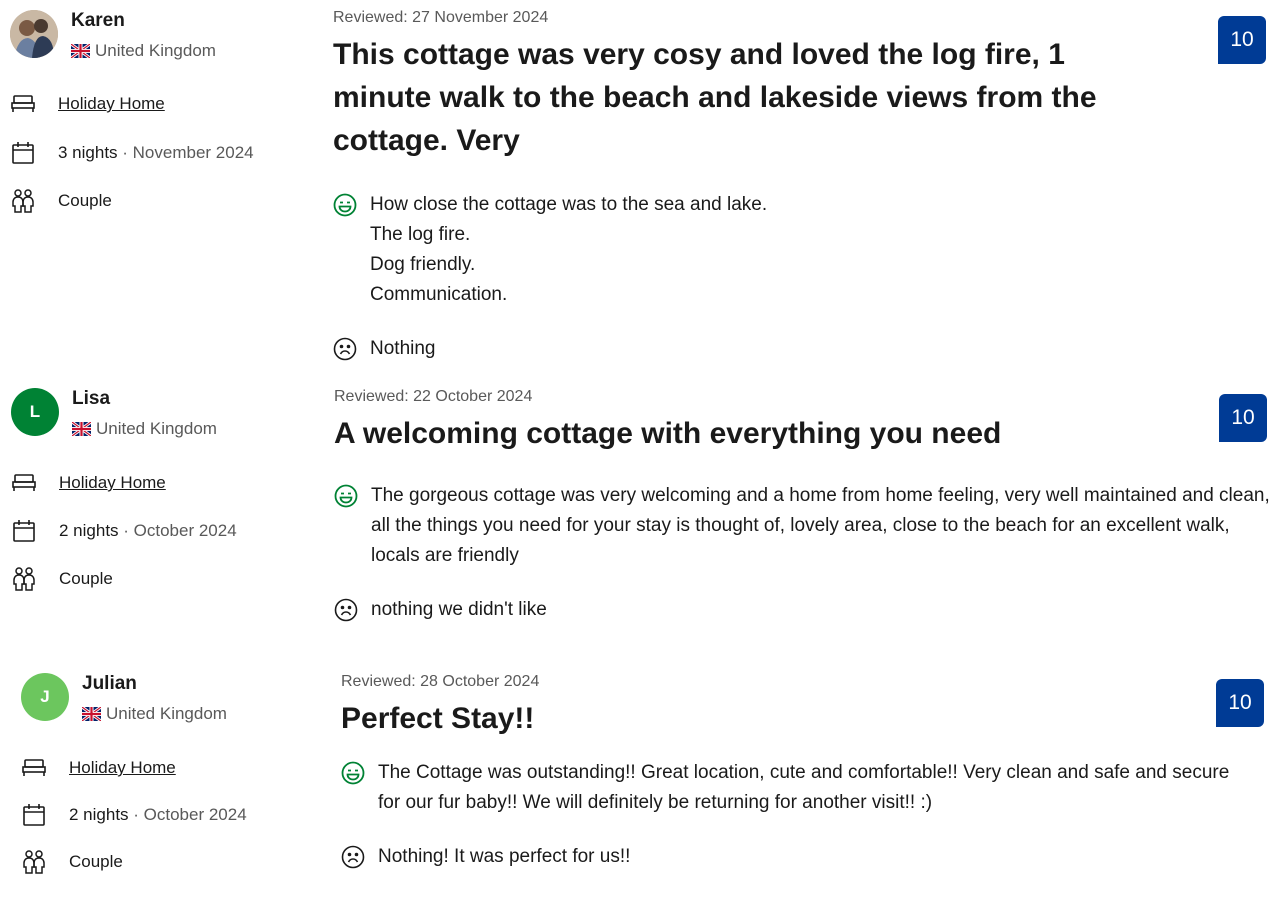  Describe the element at coordinates (748, 349) in the screenshot. I see `negative-comment: Nothing` at that location.